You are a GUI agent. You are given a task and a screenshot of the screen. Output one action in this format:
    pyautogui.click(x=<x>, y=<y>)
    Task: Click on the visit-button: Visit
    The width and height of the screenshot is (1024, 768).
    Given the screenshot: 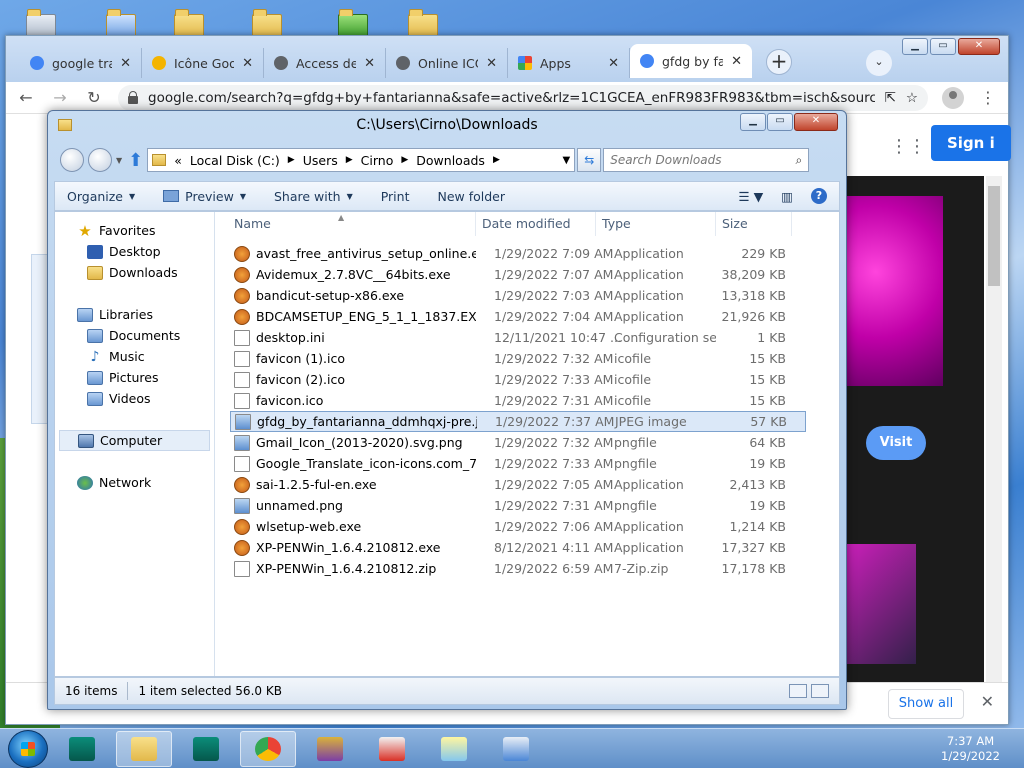 What is the action you would take?
    pyautogui.click(x=896, y=443)
    